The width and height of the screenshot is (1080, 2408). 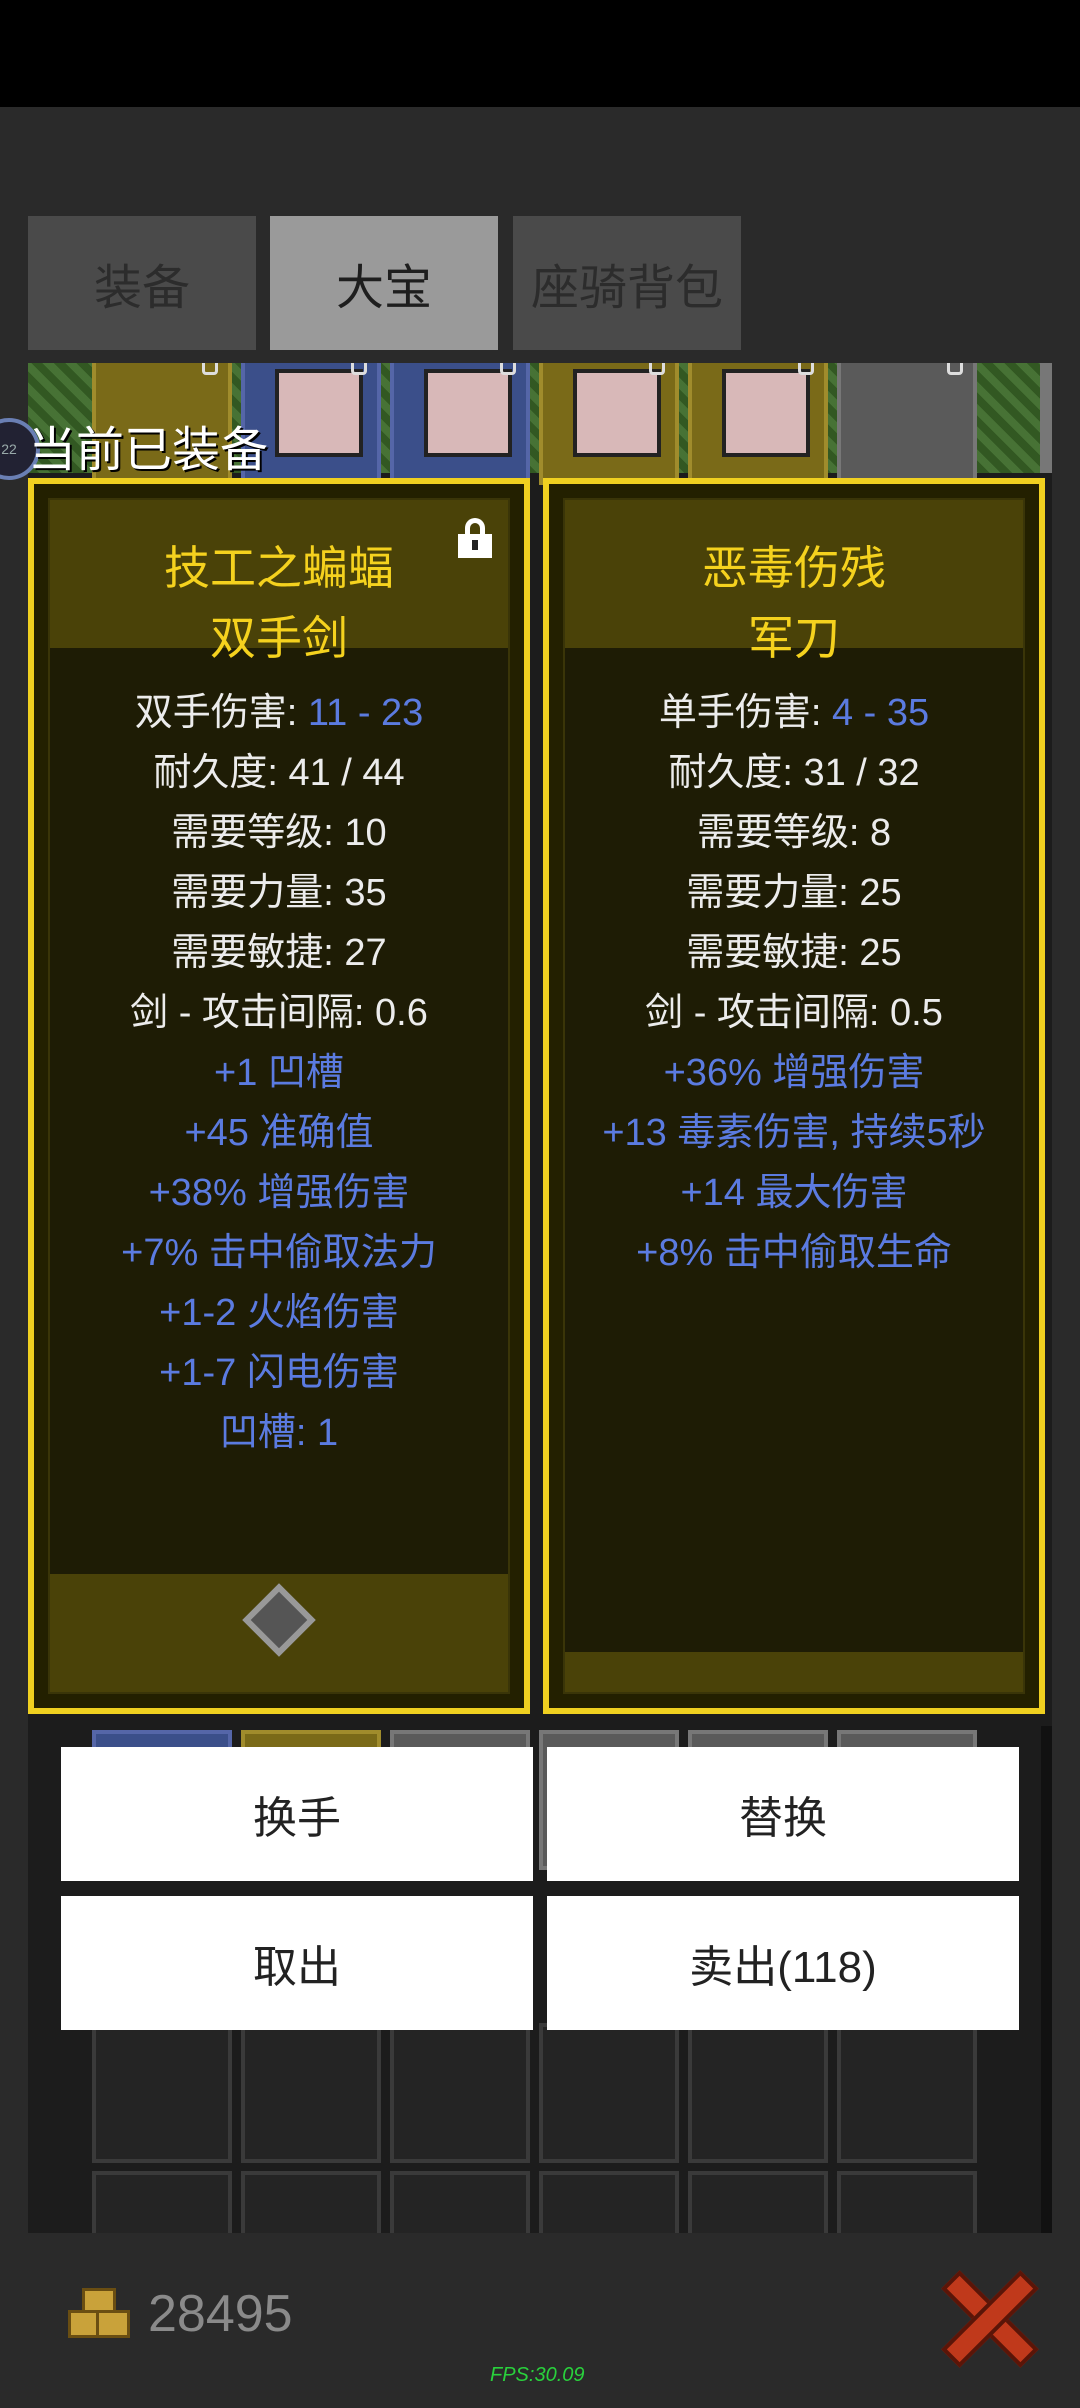 What do you see at coordinates (794, 833) in the screenshot?
I see `req-level-stat: 需要等级: 8` at bounding box center [794, 833].